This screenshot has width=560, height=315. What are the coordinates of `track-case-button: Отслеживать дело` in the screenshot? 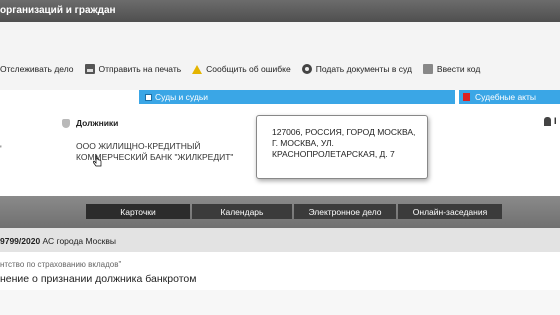 It's located at (37, 69).